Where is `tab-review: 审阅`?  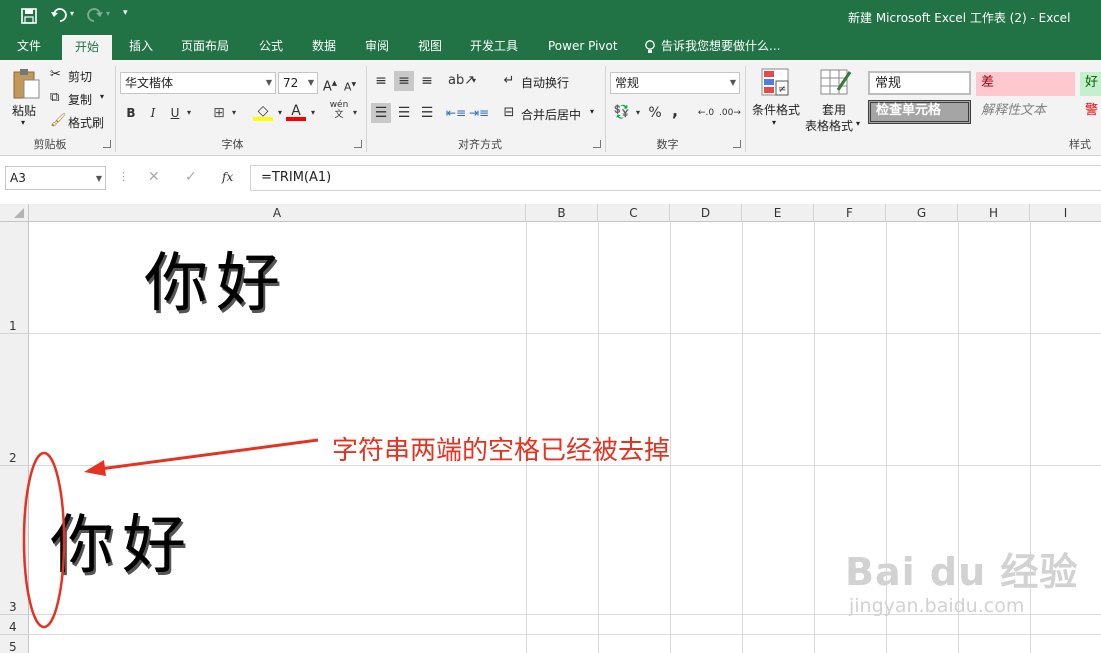
tab-review: 审阅 is located at coordinates (377, 46).